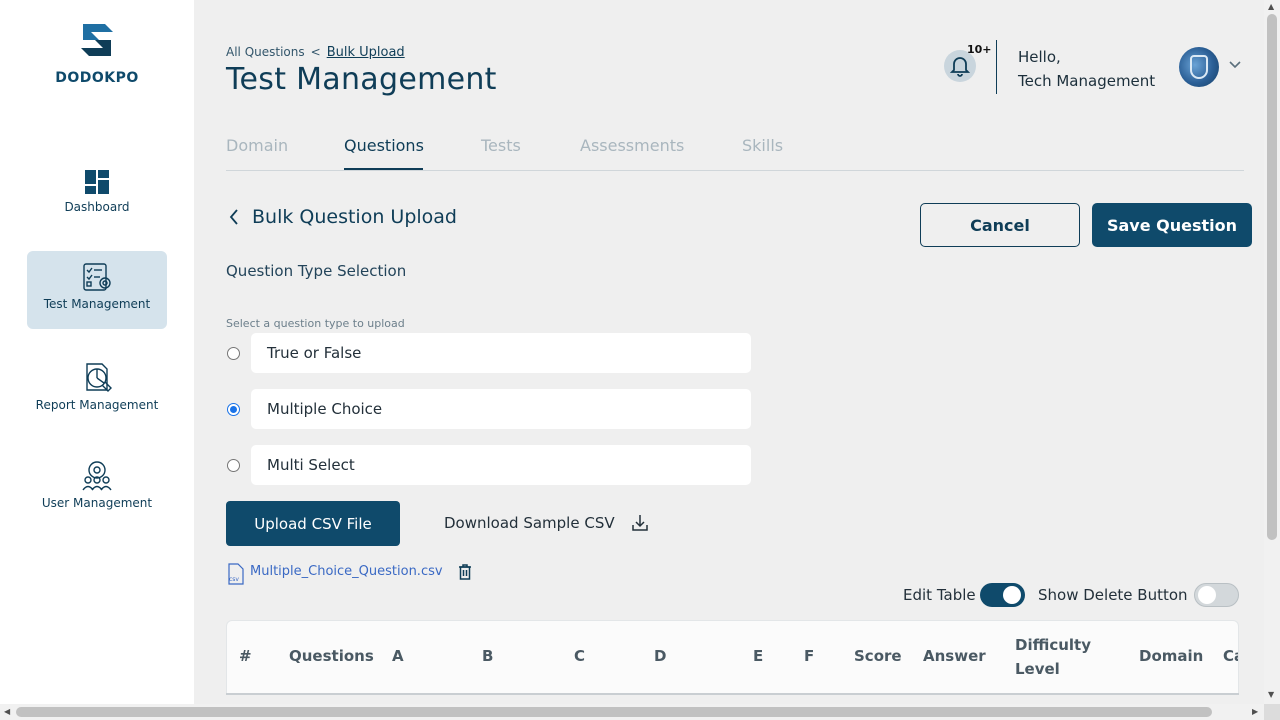  What do you see at coordinates (97, 476) in the screenshot?
I see `user-management-icon` at bounding box center [97, 476].